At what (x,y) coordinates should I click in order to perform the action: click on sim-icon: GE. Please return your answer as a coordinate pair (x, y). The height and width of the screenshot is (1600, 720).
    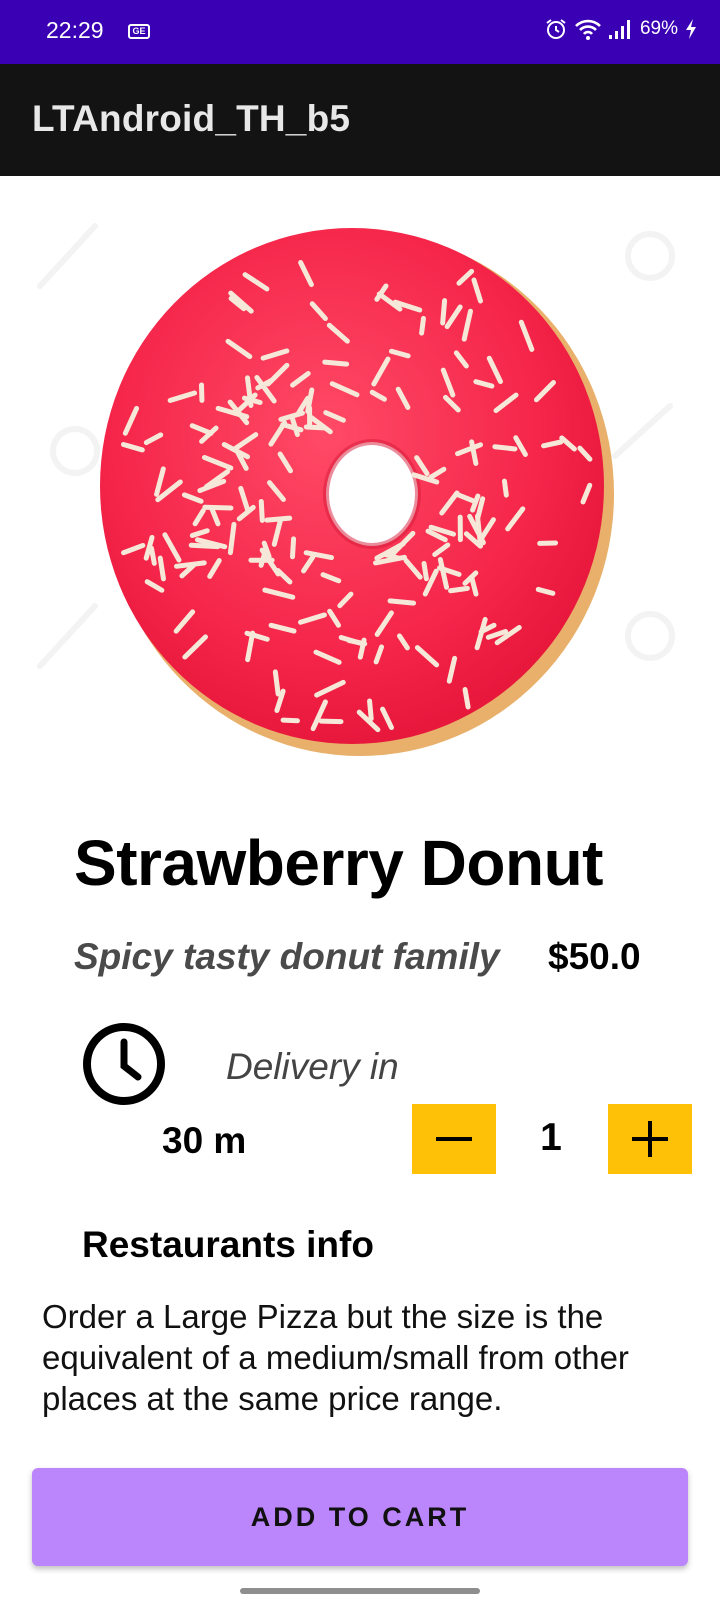
    Looking at the image, I should click on (139, 31).